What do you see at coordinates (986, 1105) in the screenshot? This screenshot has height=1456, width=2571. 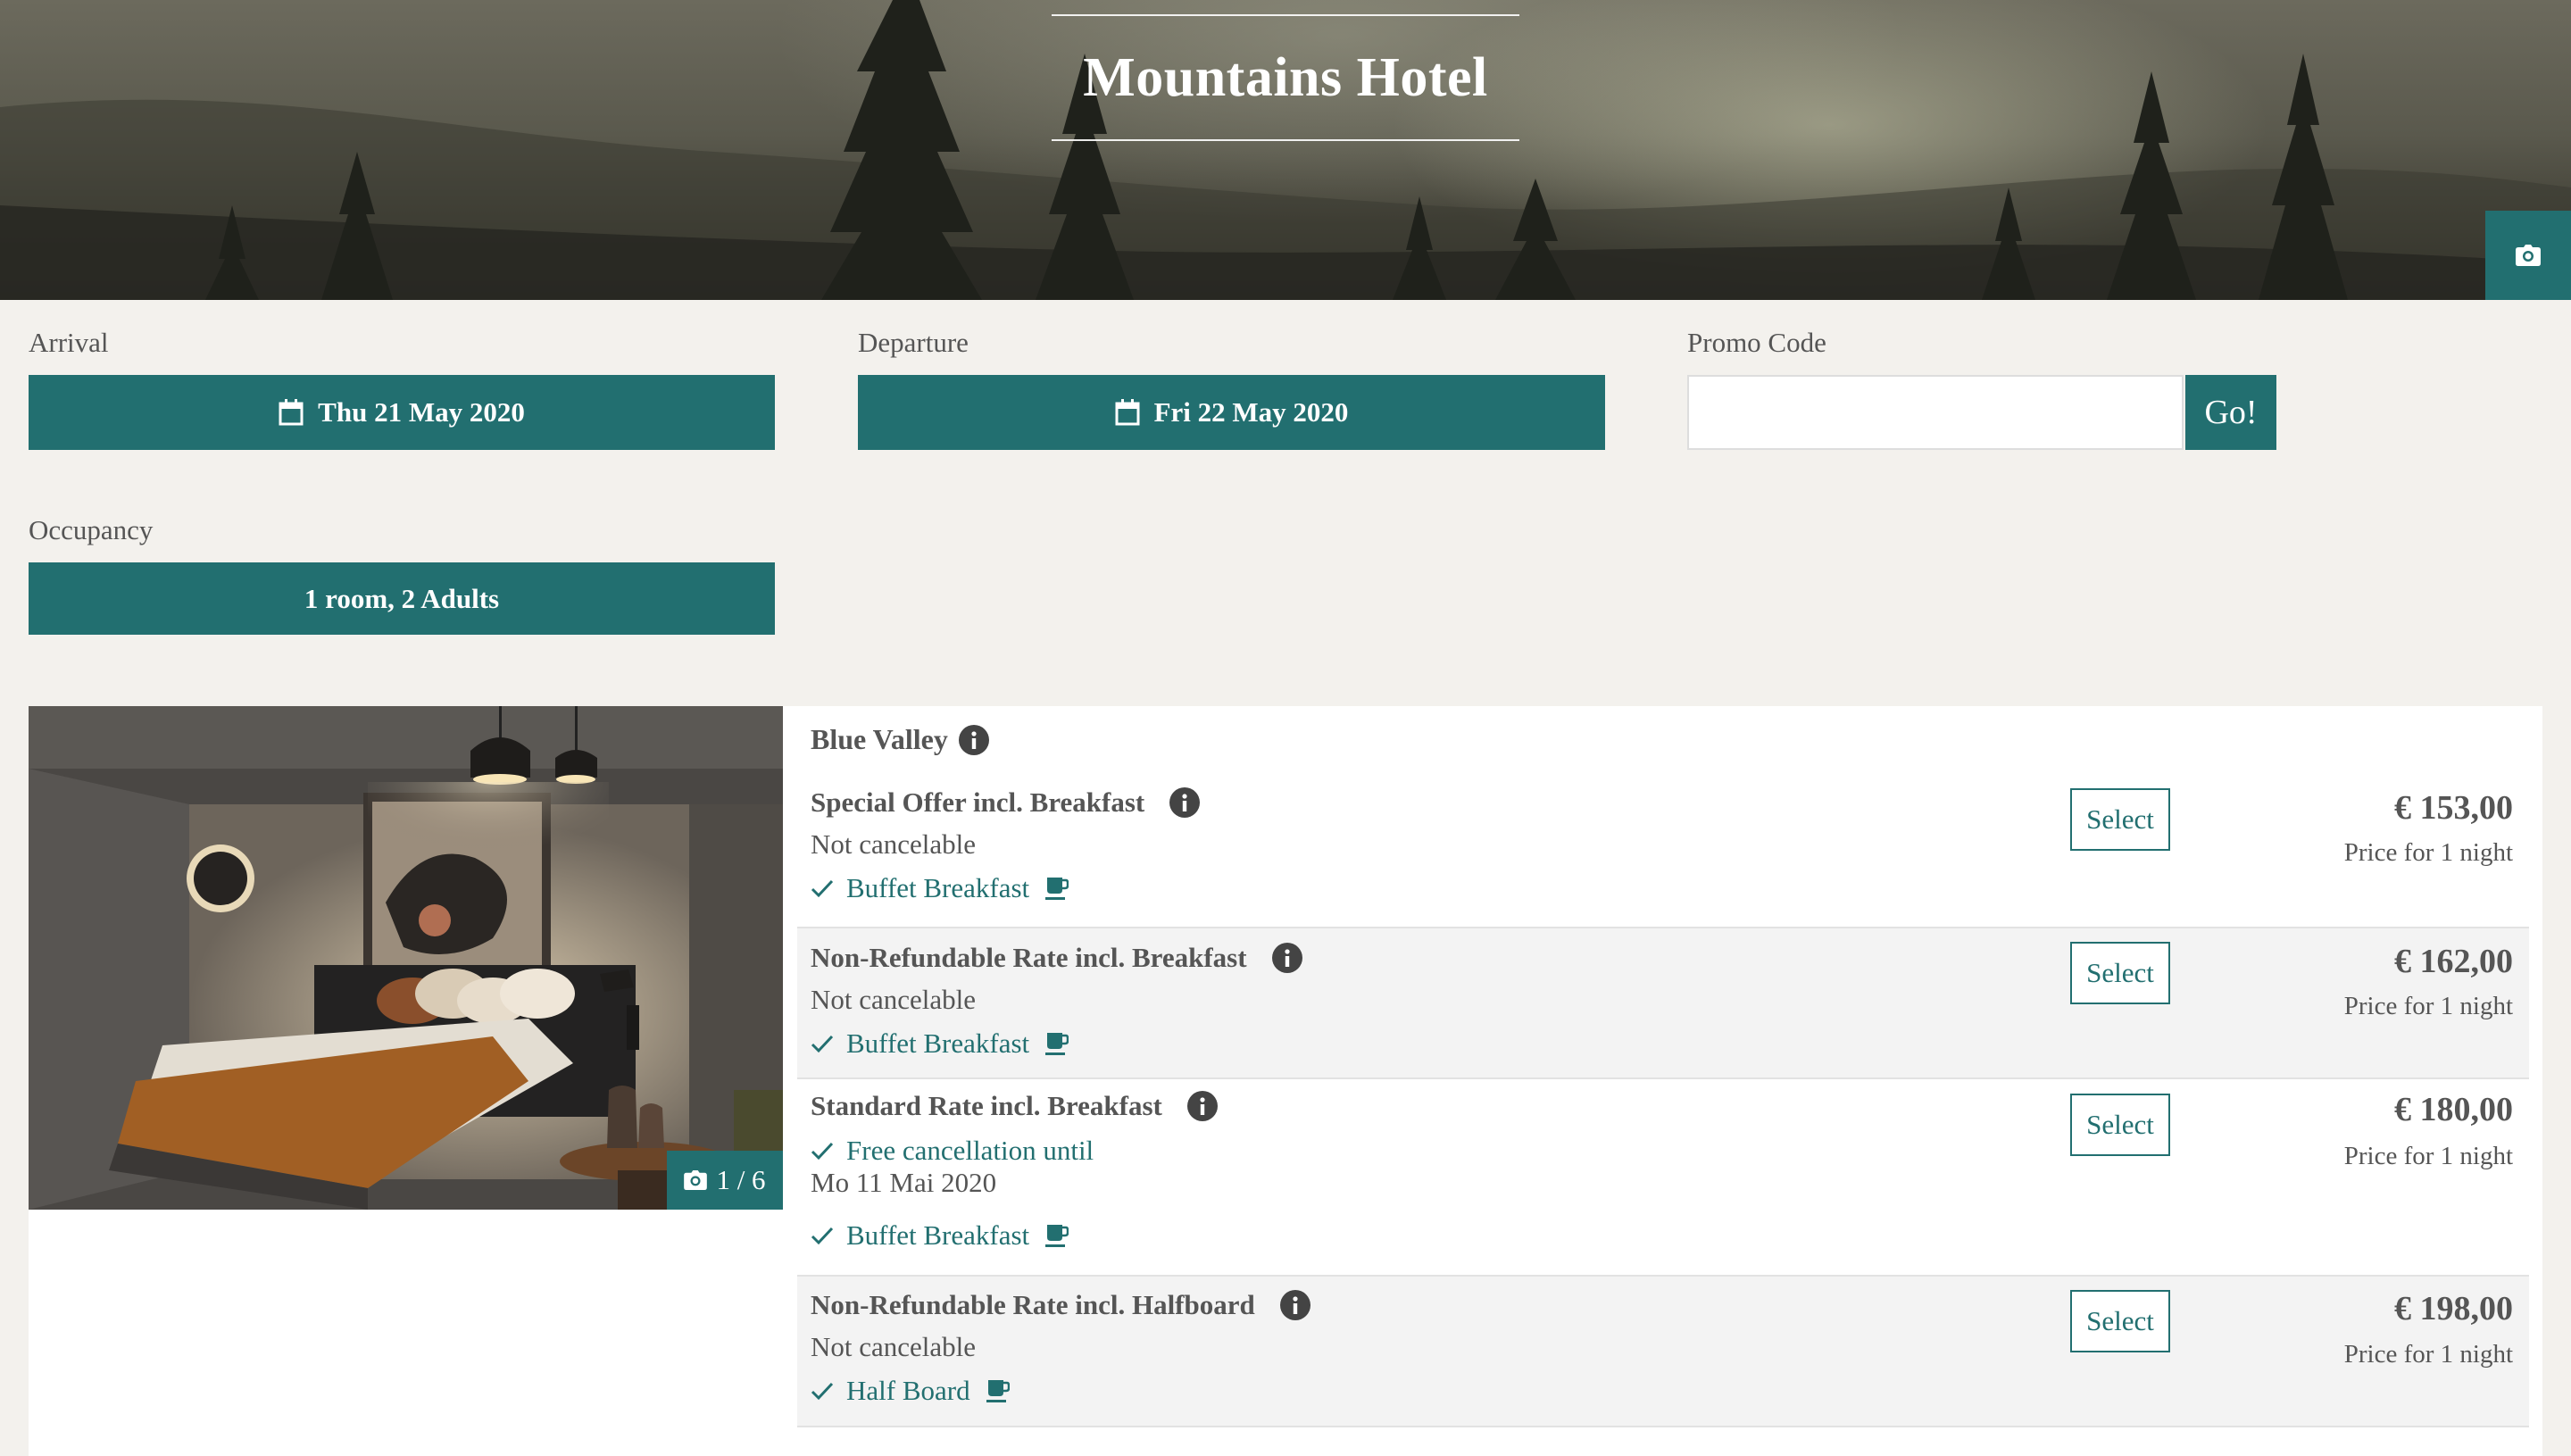 I see `rate-title-text: Standard Rate incl. Breakfast` at bounding box center [986, 1105].